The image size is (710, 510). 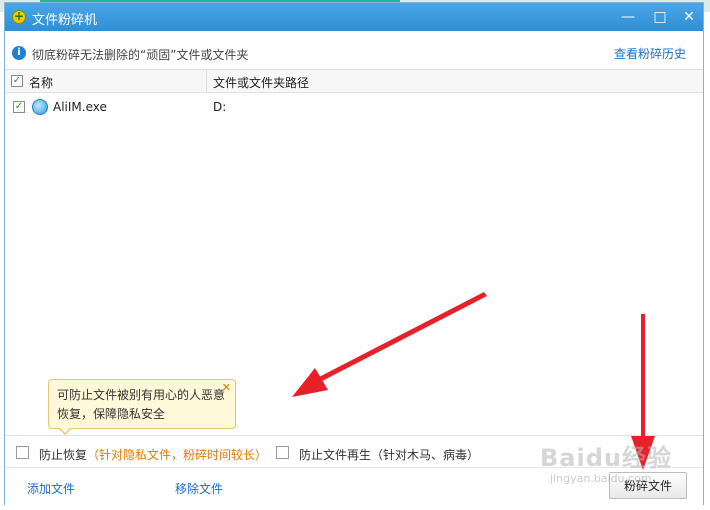 I want to click on column-header-name: 名称, so click(x=41, y=82).